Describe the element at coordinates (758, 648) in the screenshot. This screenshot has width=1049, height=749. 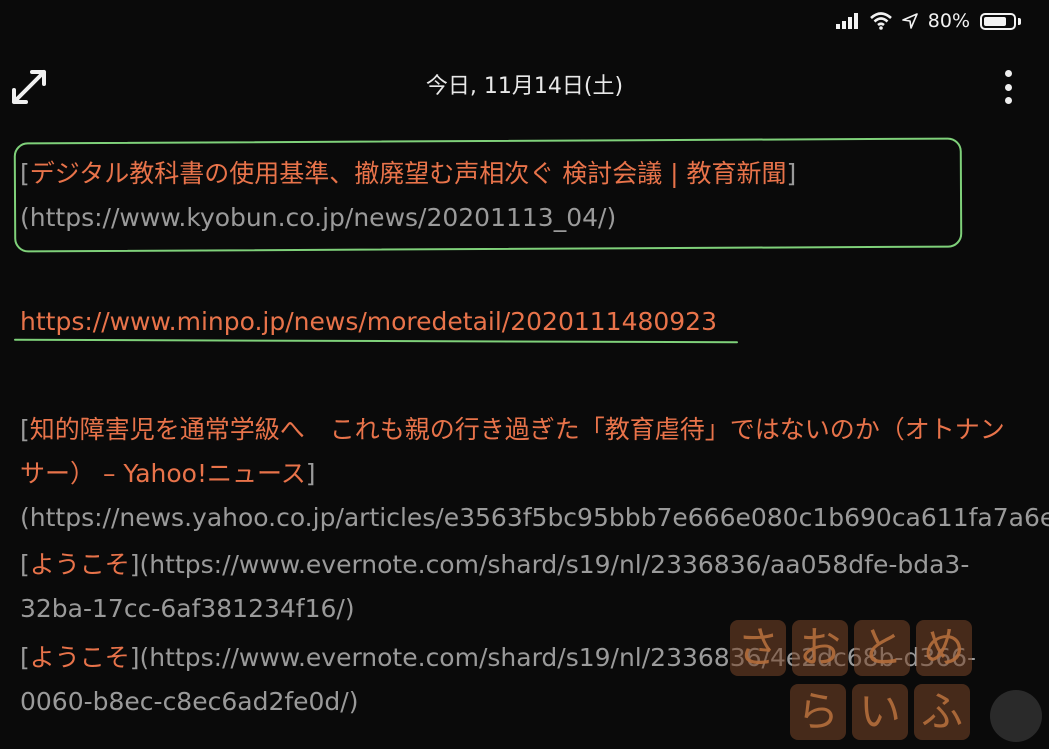
I see `watermark-char: さ` at that location.